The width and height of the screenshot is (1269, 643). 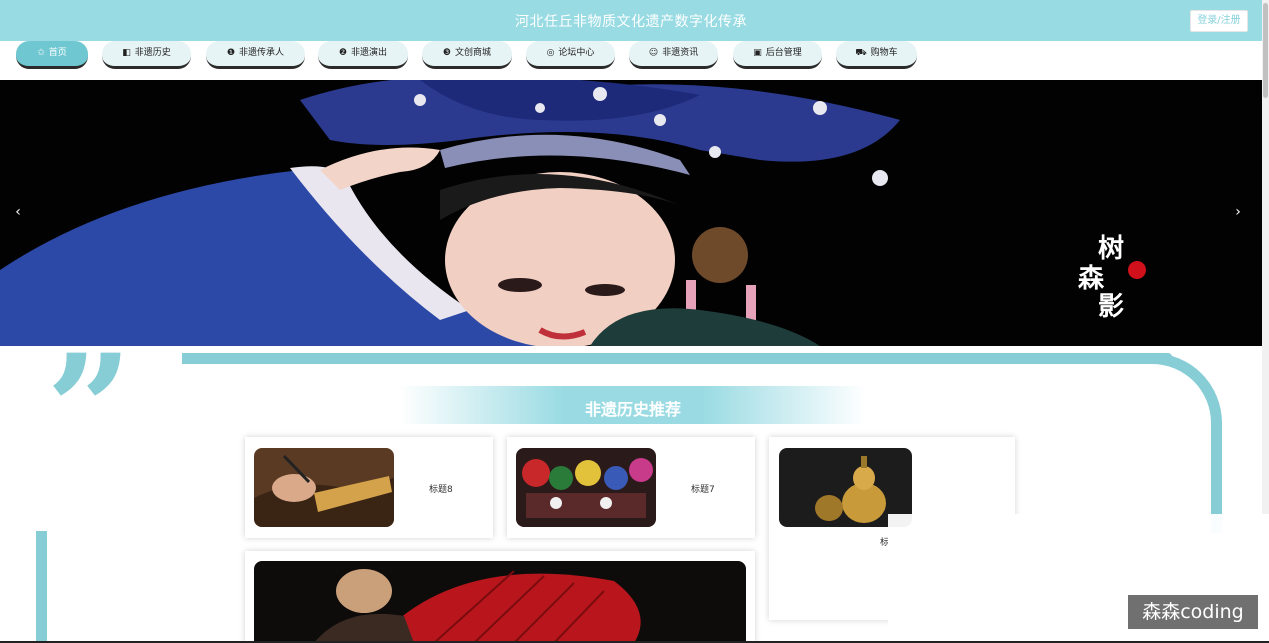 I want to click on section-title: 非遗历史推荐, so click(x=632, y=409).